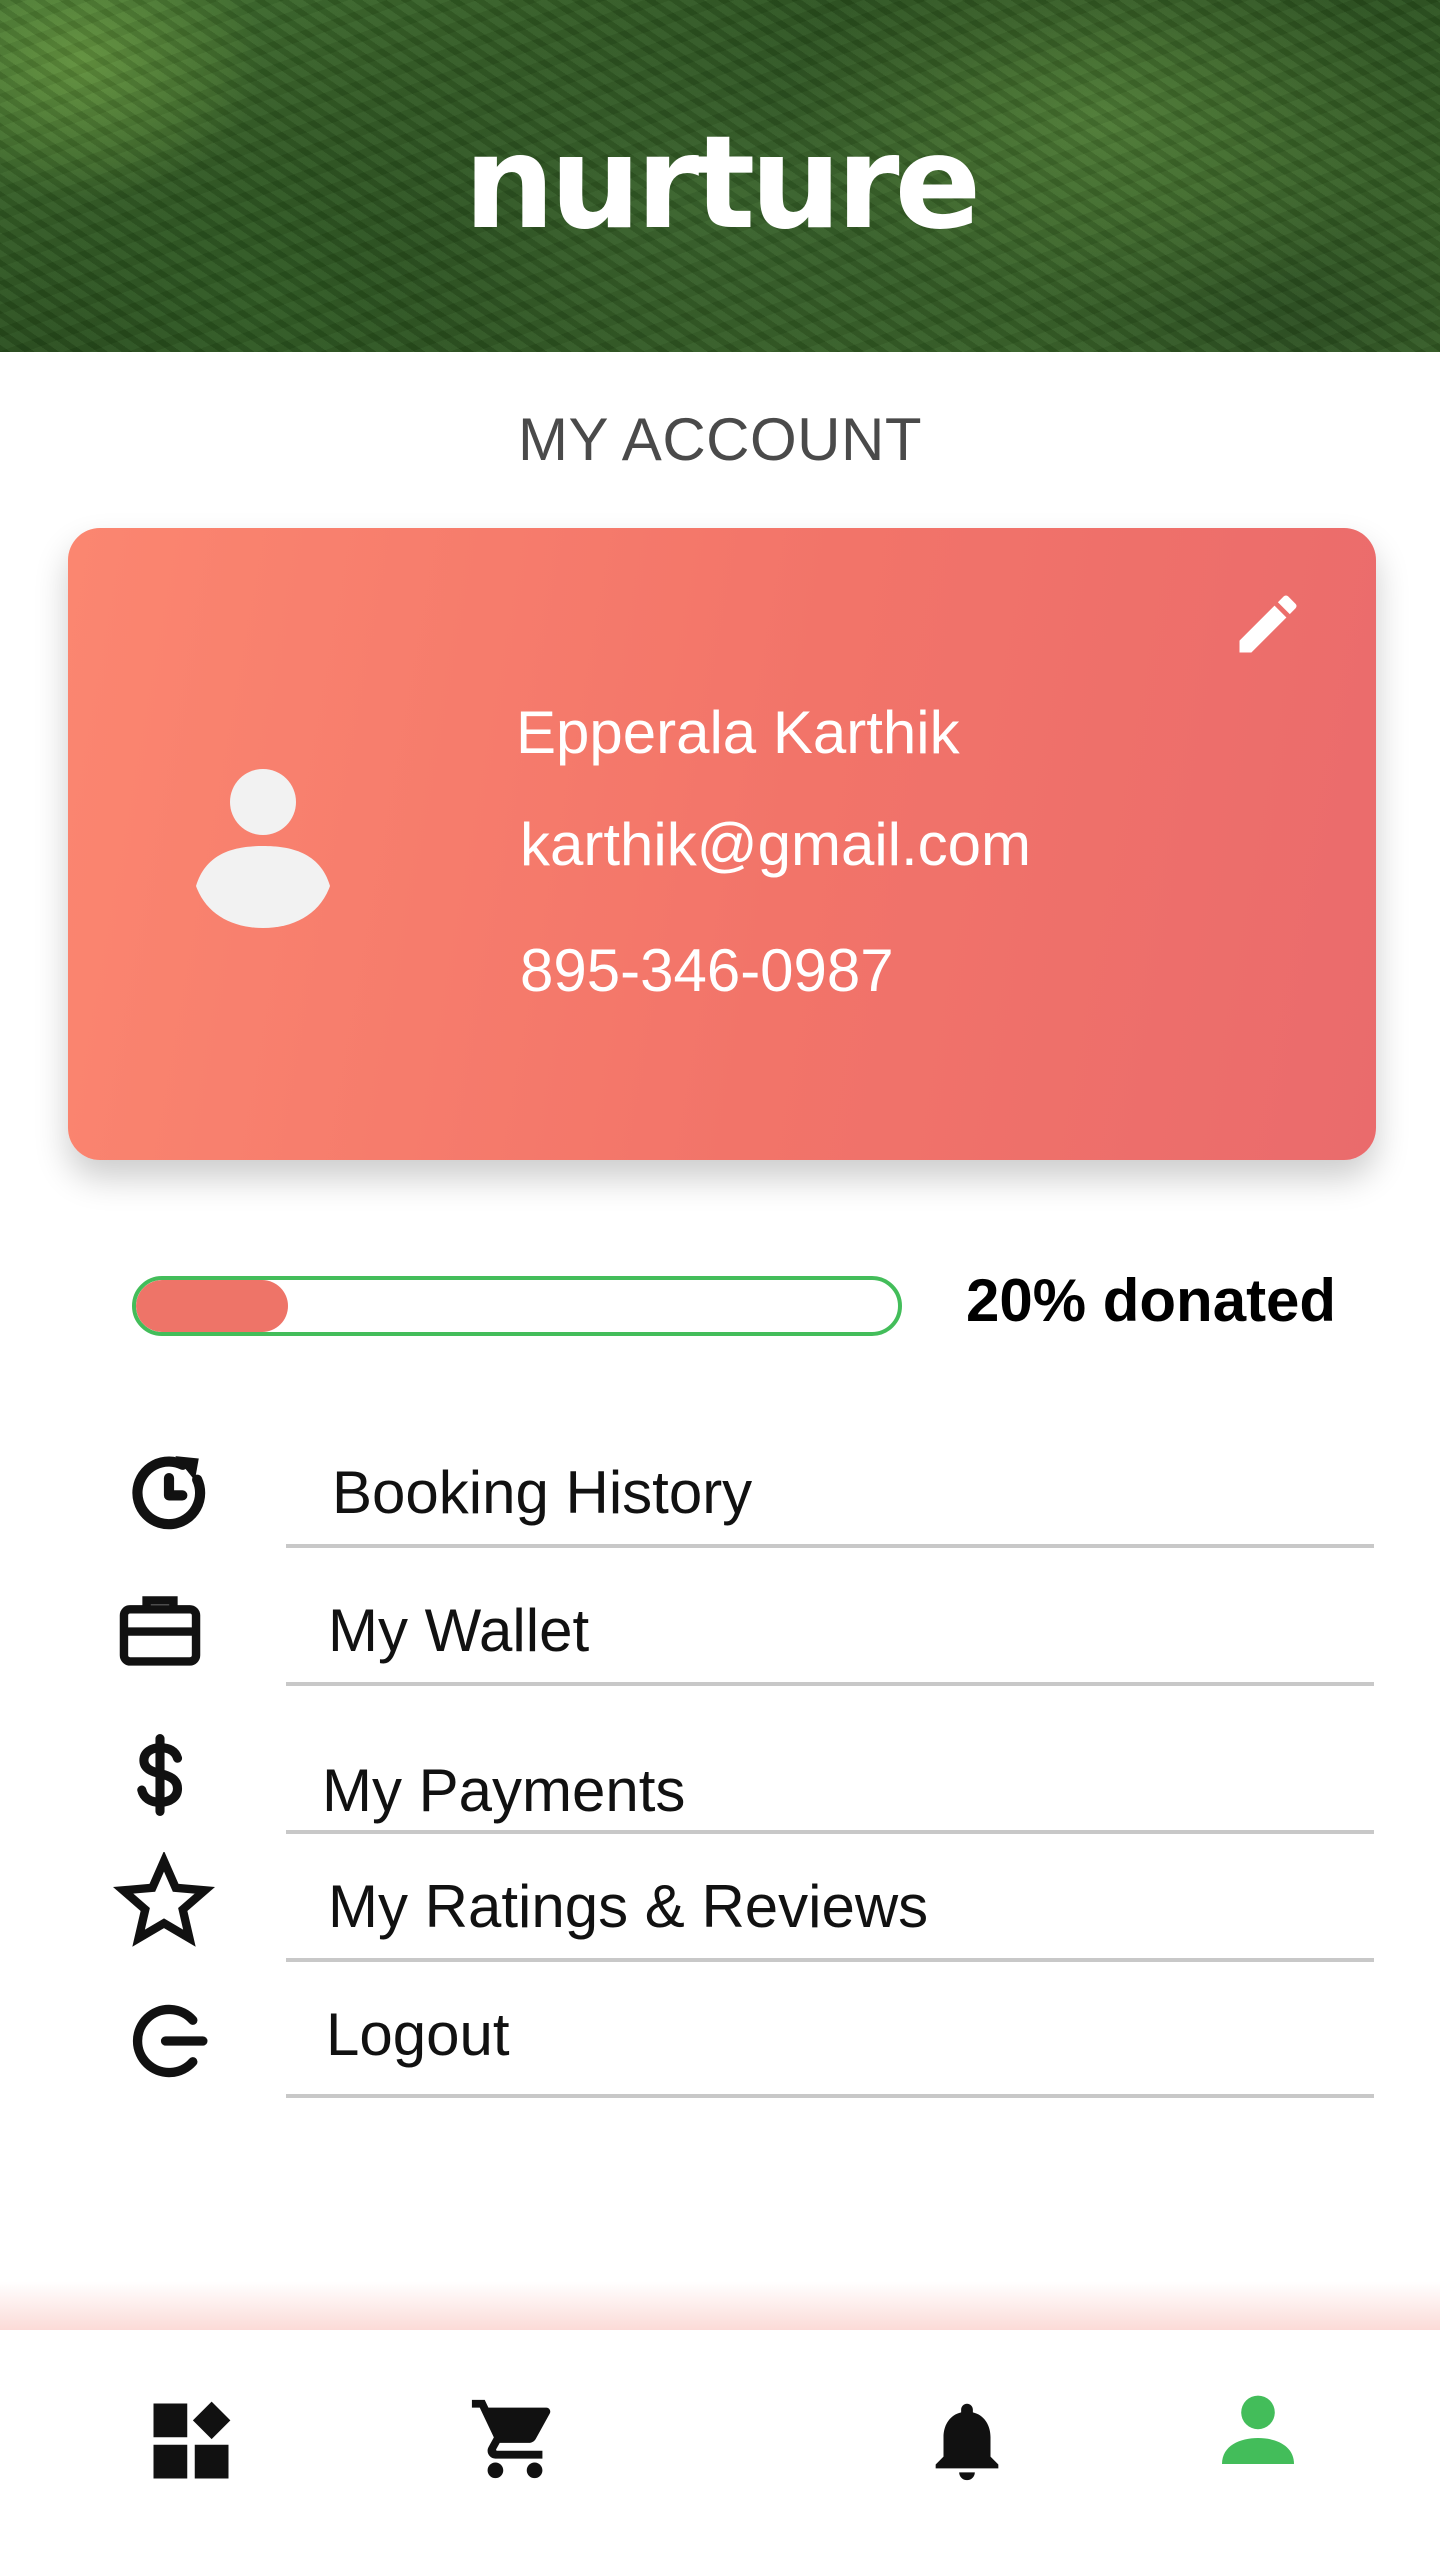 Image resolution: width=1440 pixels, height=2560 pixels. What do you see at coordinates (776, 844) in the screenshot?
I see `profile-email: karthik@gmail.com` at bounding box center [776, 844].